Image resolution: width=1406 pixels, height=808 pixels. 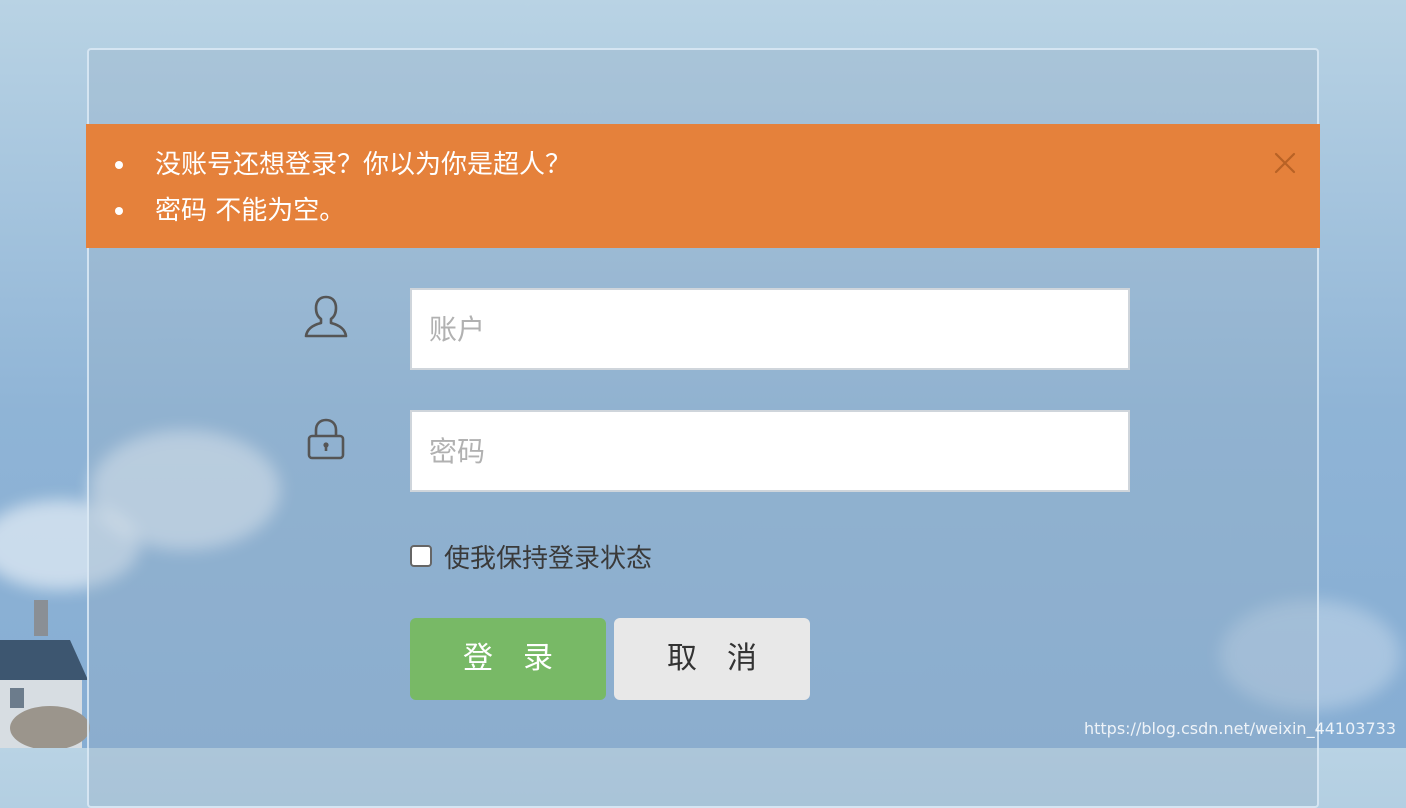 What do you see at coordinates (326, 316) in the screenshot?
I see `user-icon` at bounding box center [326, 316].